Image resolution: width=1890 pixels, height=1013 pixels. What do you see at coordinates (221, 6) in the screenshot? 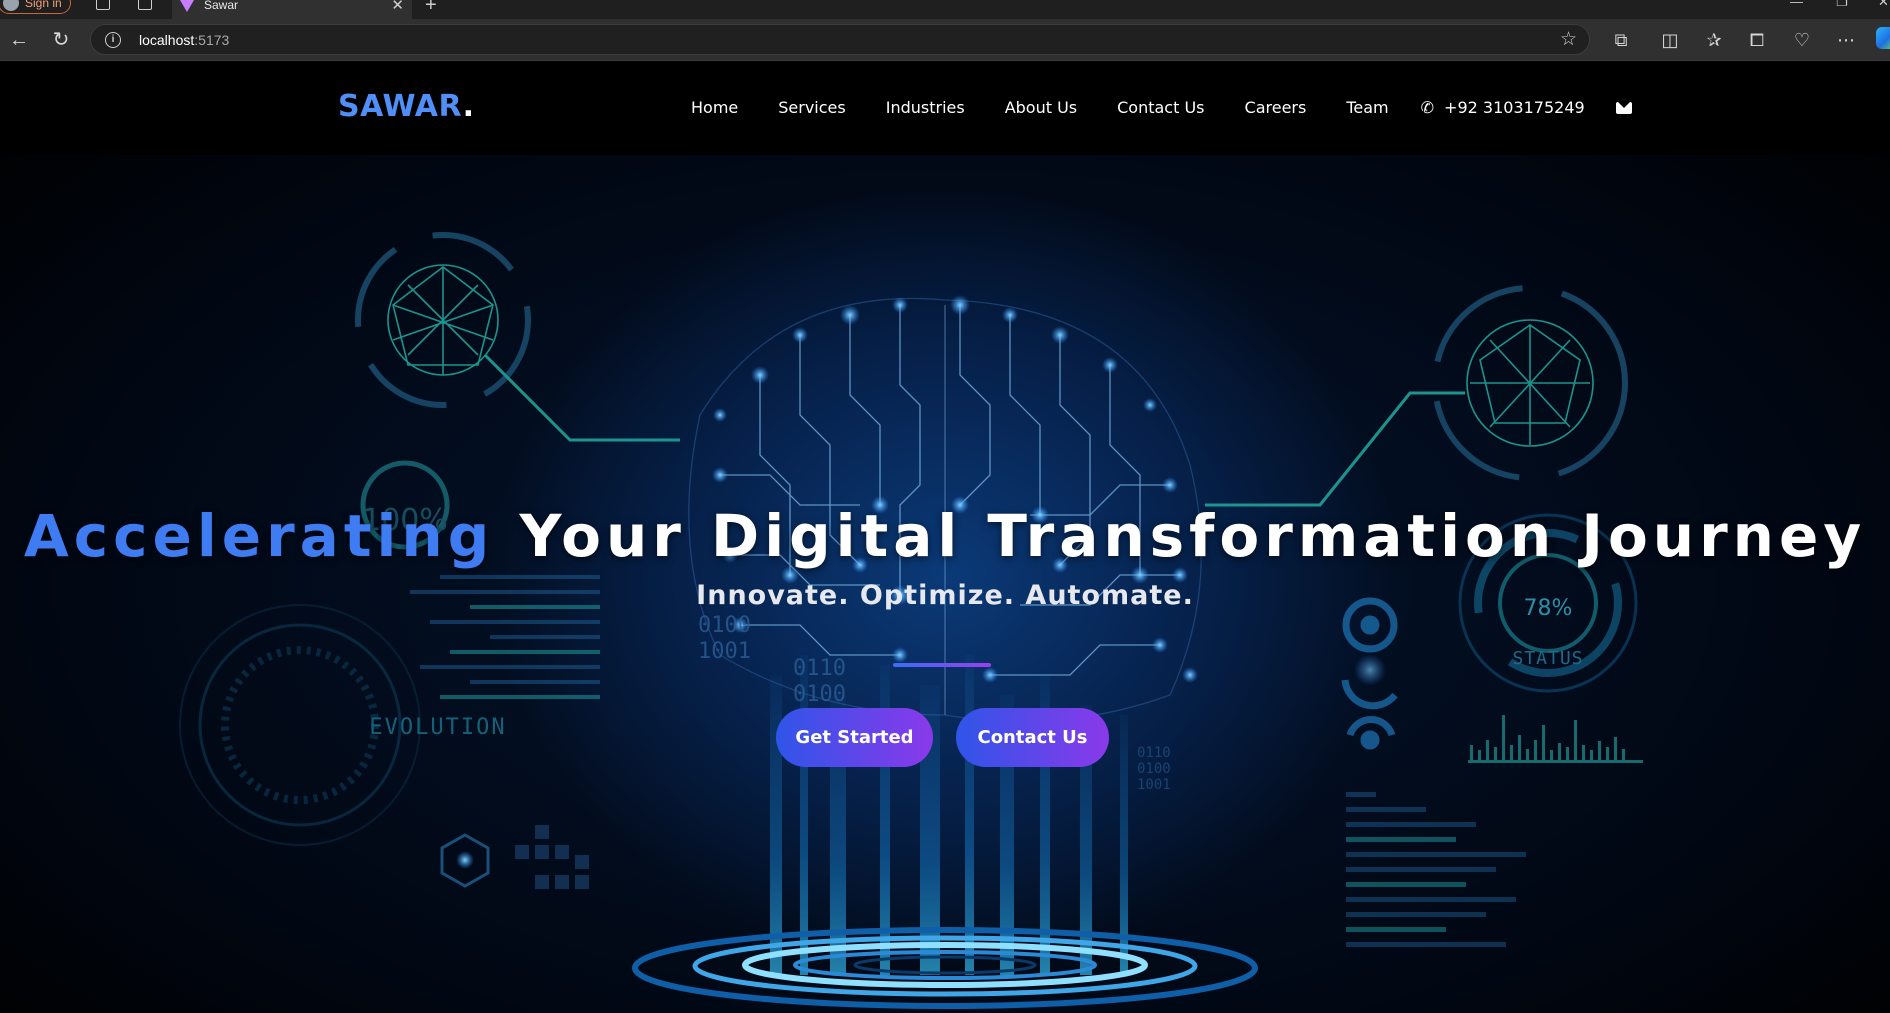
I see `tab-title: Sawar` at bounding box center [221, 6].